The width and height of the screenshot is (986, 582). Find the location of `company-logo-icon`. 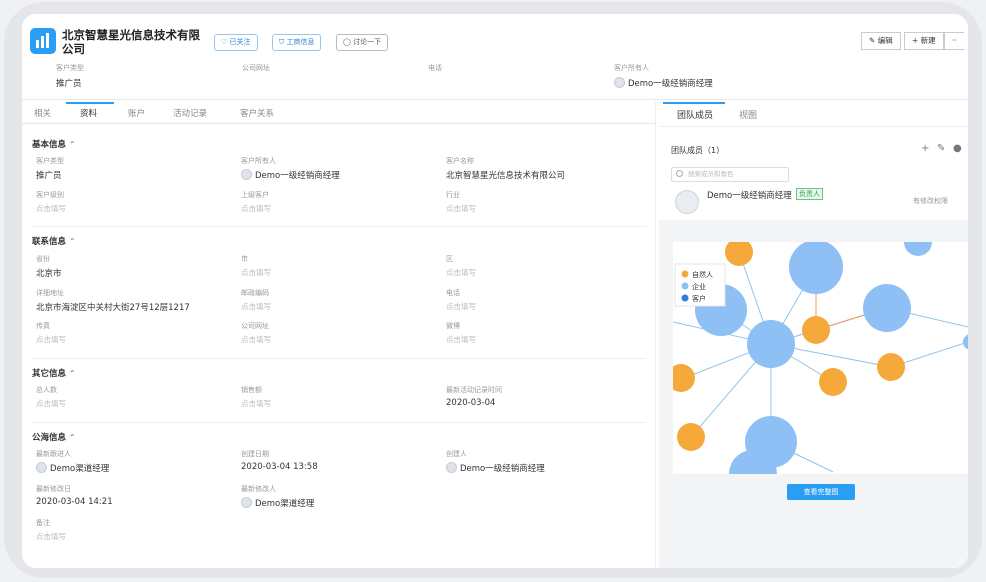

company-logo-icon is located at coordinates (43, 41).